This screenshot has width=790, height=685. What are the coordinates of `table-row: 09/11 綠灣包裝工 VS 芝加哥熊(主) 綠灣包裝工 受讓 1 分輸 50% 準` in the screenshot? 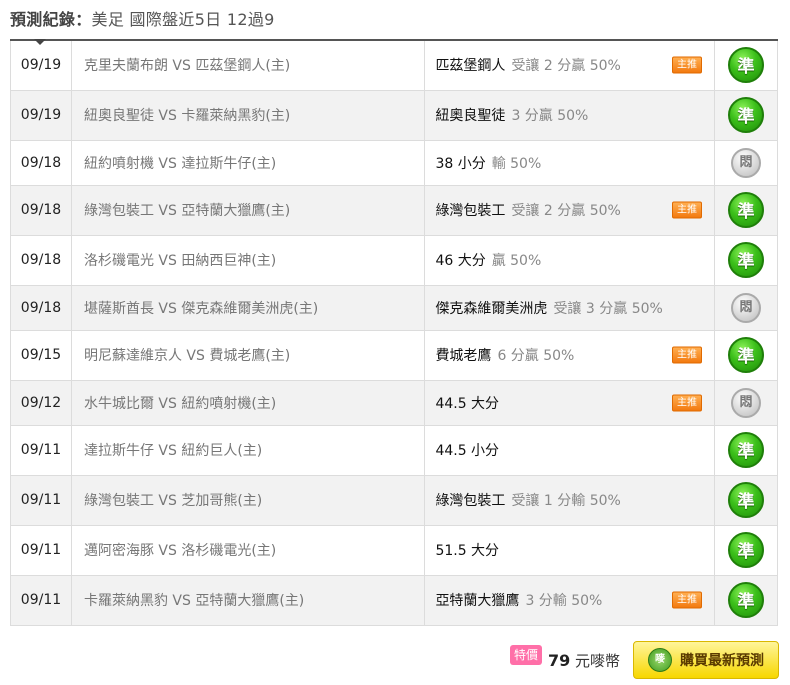 It's located at (394, 500).